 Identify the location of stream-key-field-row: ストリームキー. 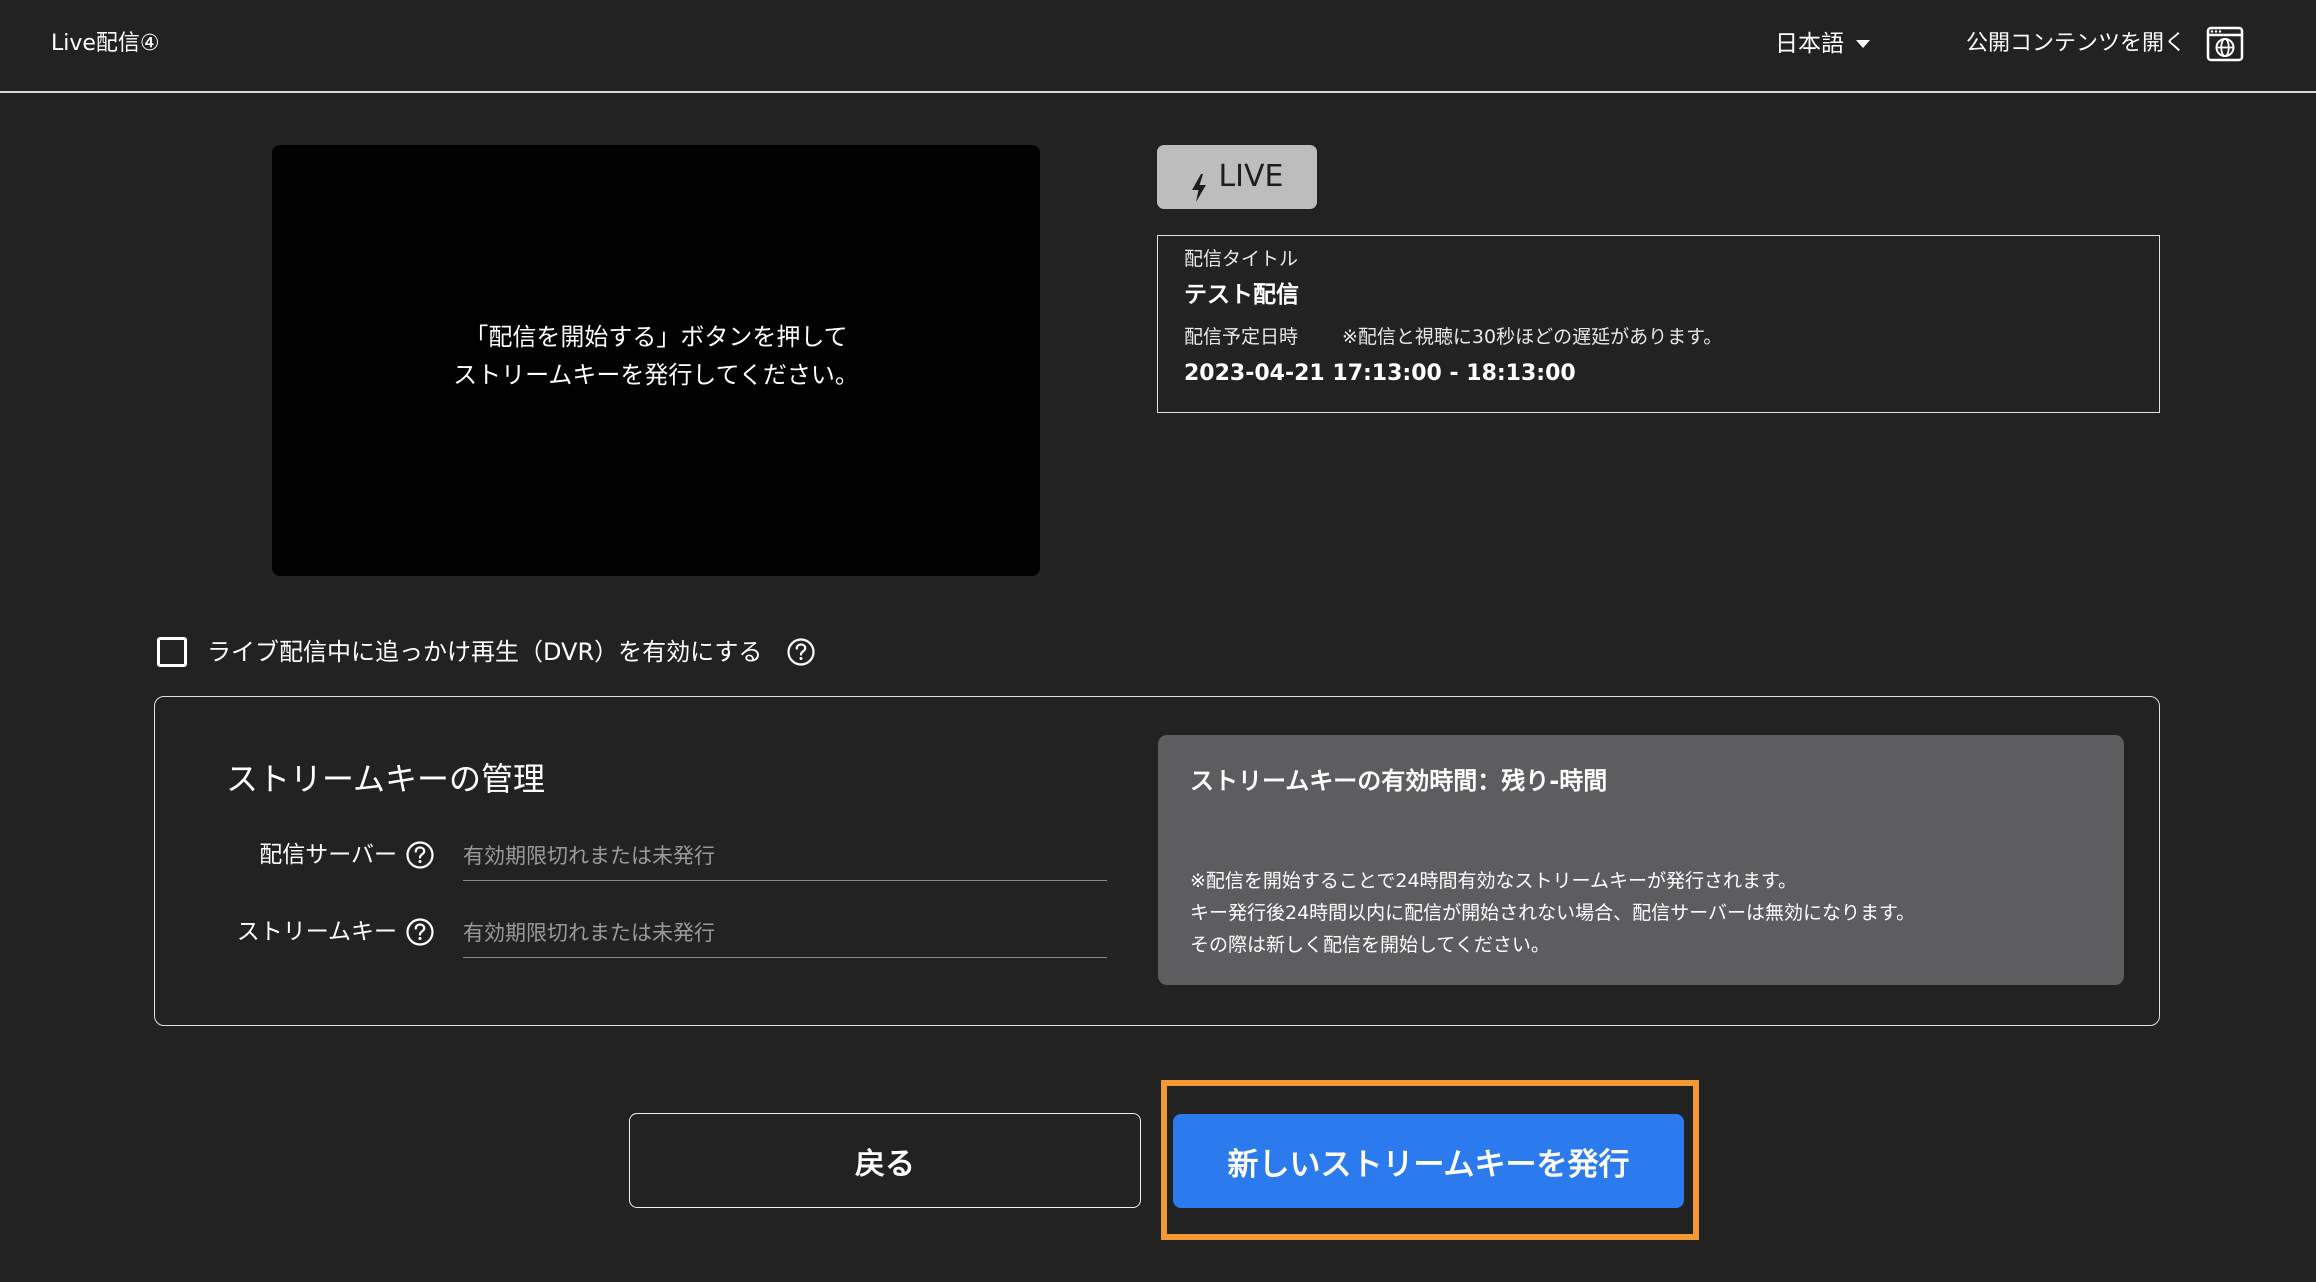
(655, 942).